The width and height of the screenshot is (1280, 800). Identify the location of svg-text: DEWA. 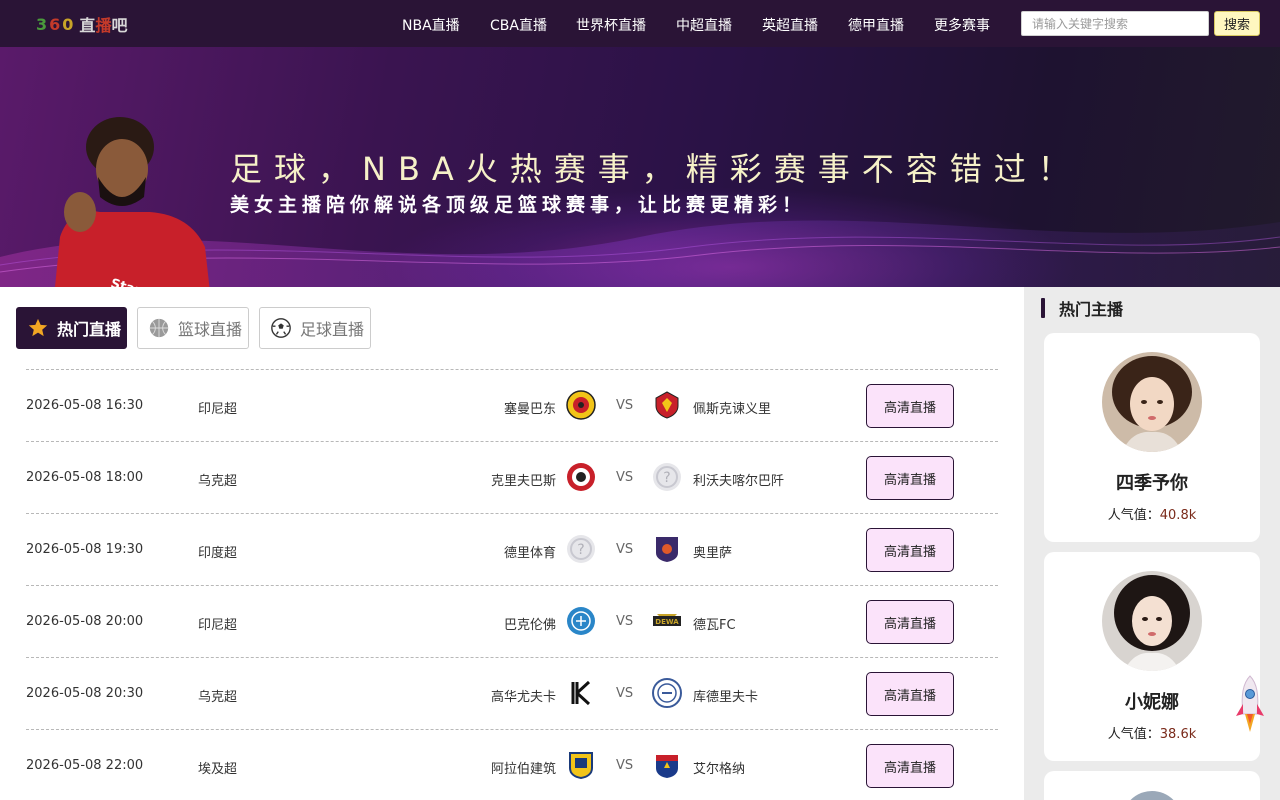
(667, 622).